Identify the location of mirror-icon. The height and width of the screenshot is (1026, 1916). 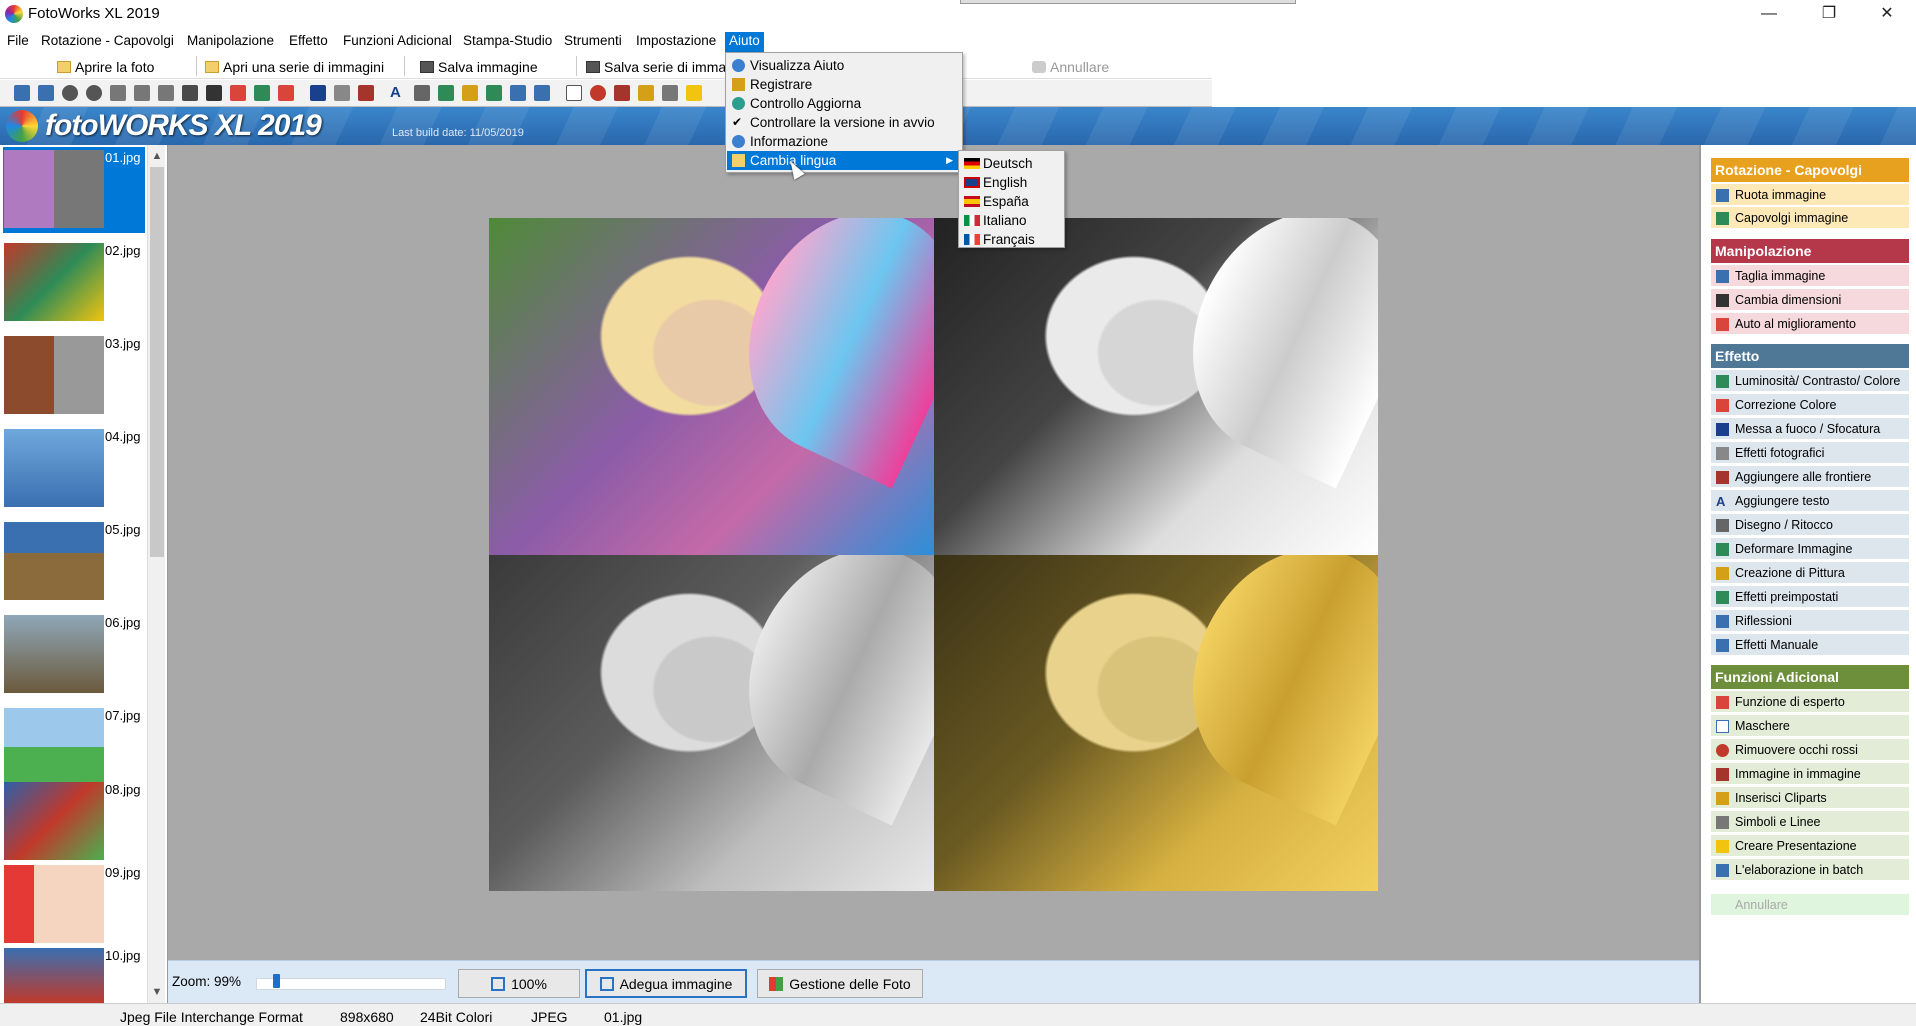
(142, 93).